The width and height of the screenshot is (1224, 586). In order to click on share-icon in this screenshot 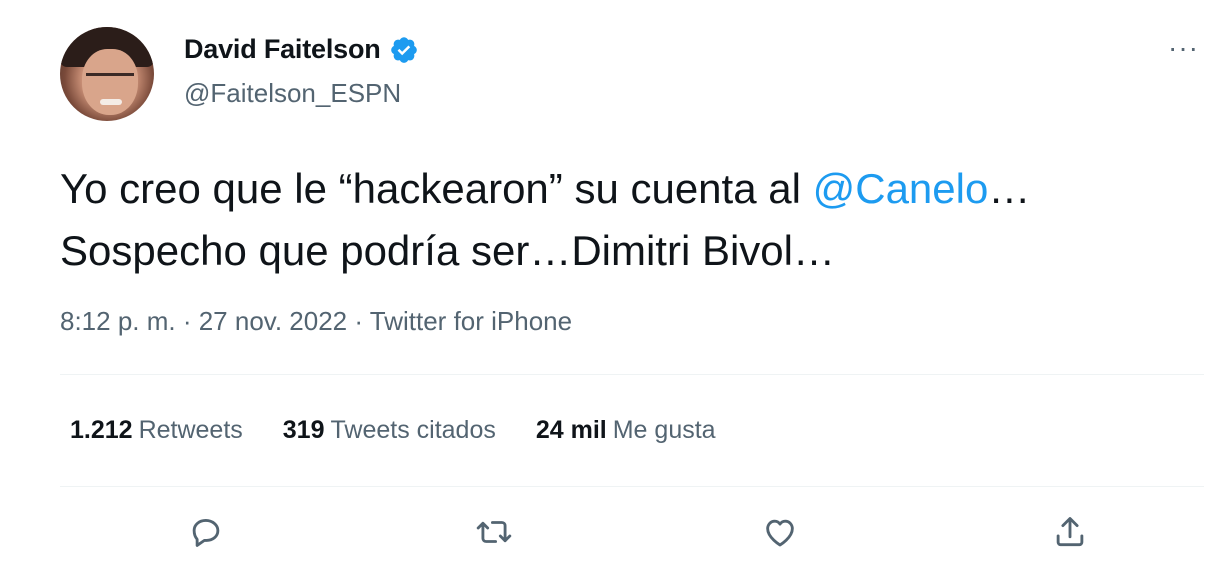, I will do `click(1070, 532)`.